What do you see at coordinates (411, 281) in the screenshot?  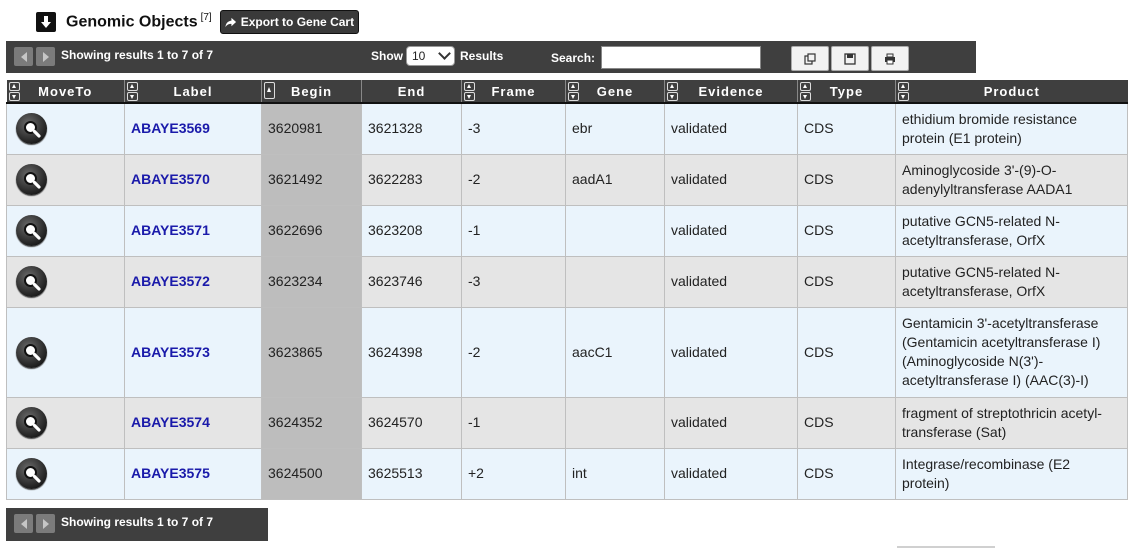 I see `end-cell: 3623746` at bounding box center [411, 281].